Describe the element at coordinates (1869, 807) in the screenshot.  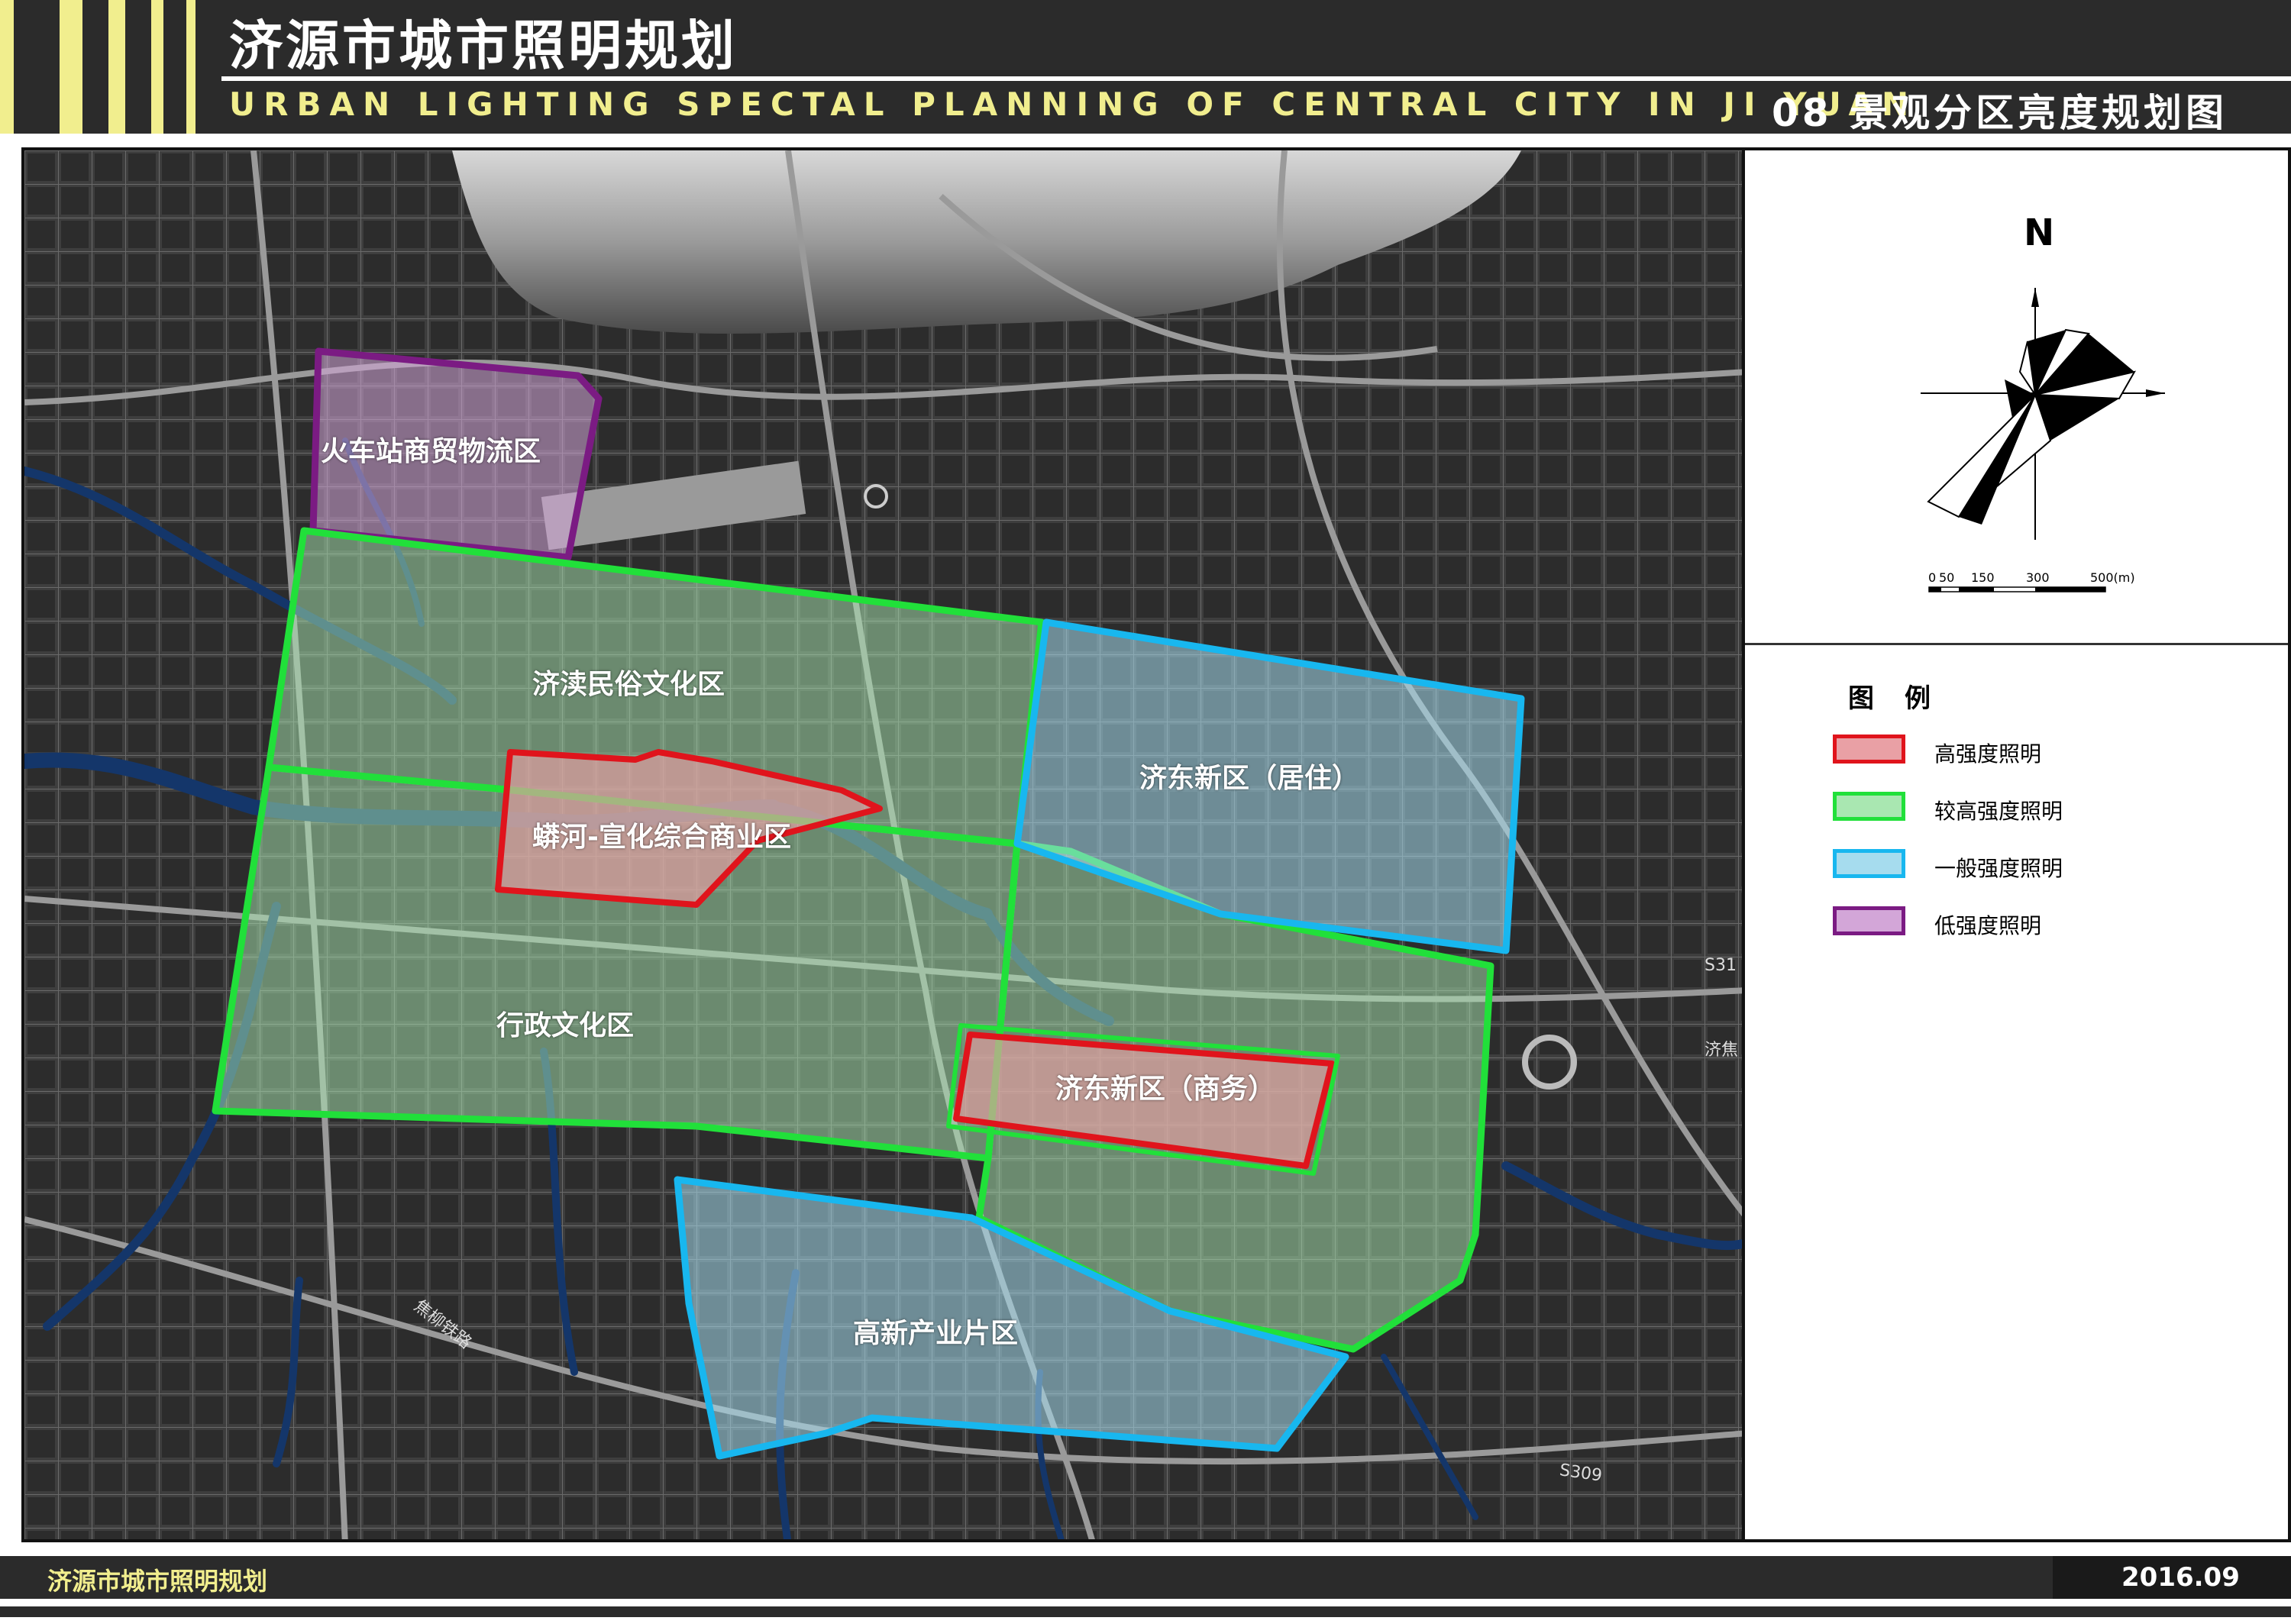
I see `legend-swatch-medium-high` at that location.